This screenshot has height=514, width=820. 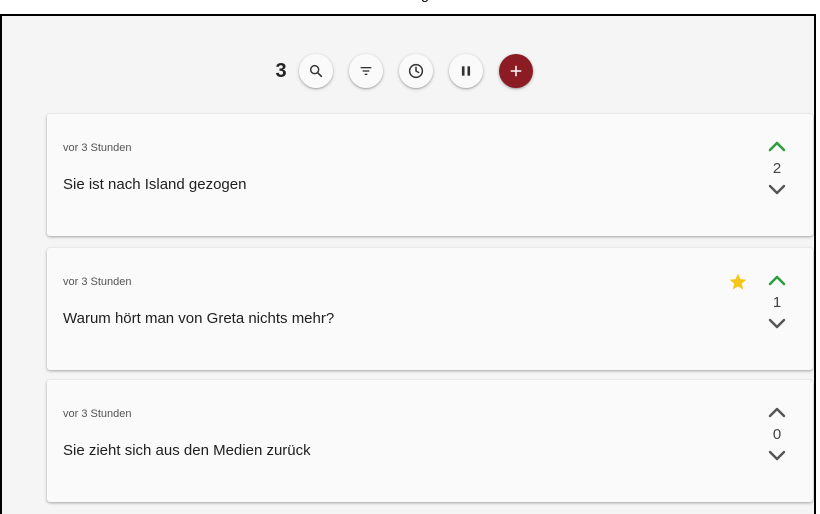 I want to click on clock-button, so click(x=415, y=71).